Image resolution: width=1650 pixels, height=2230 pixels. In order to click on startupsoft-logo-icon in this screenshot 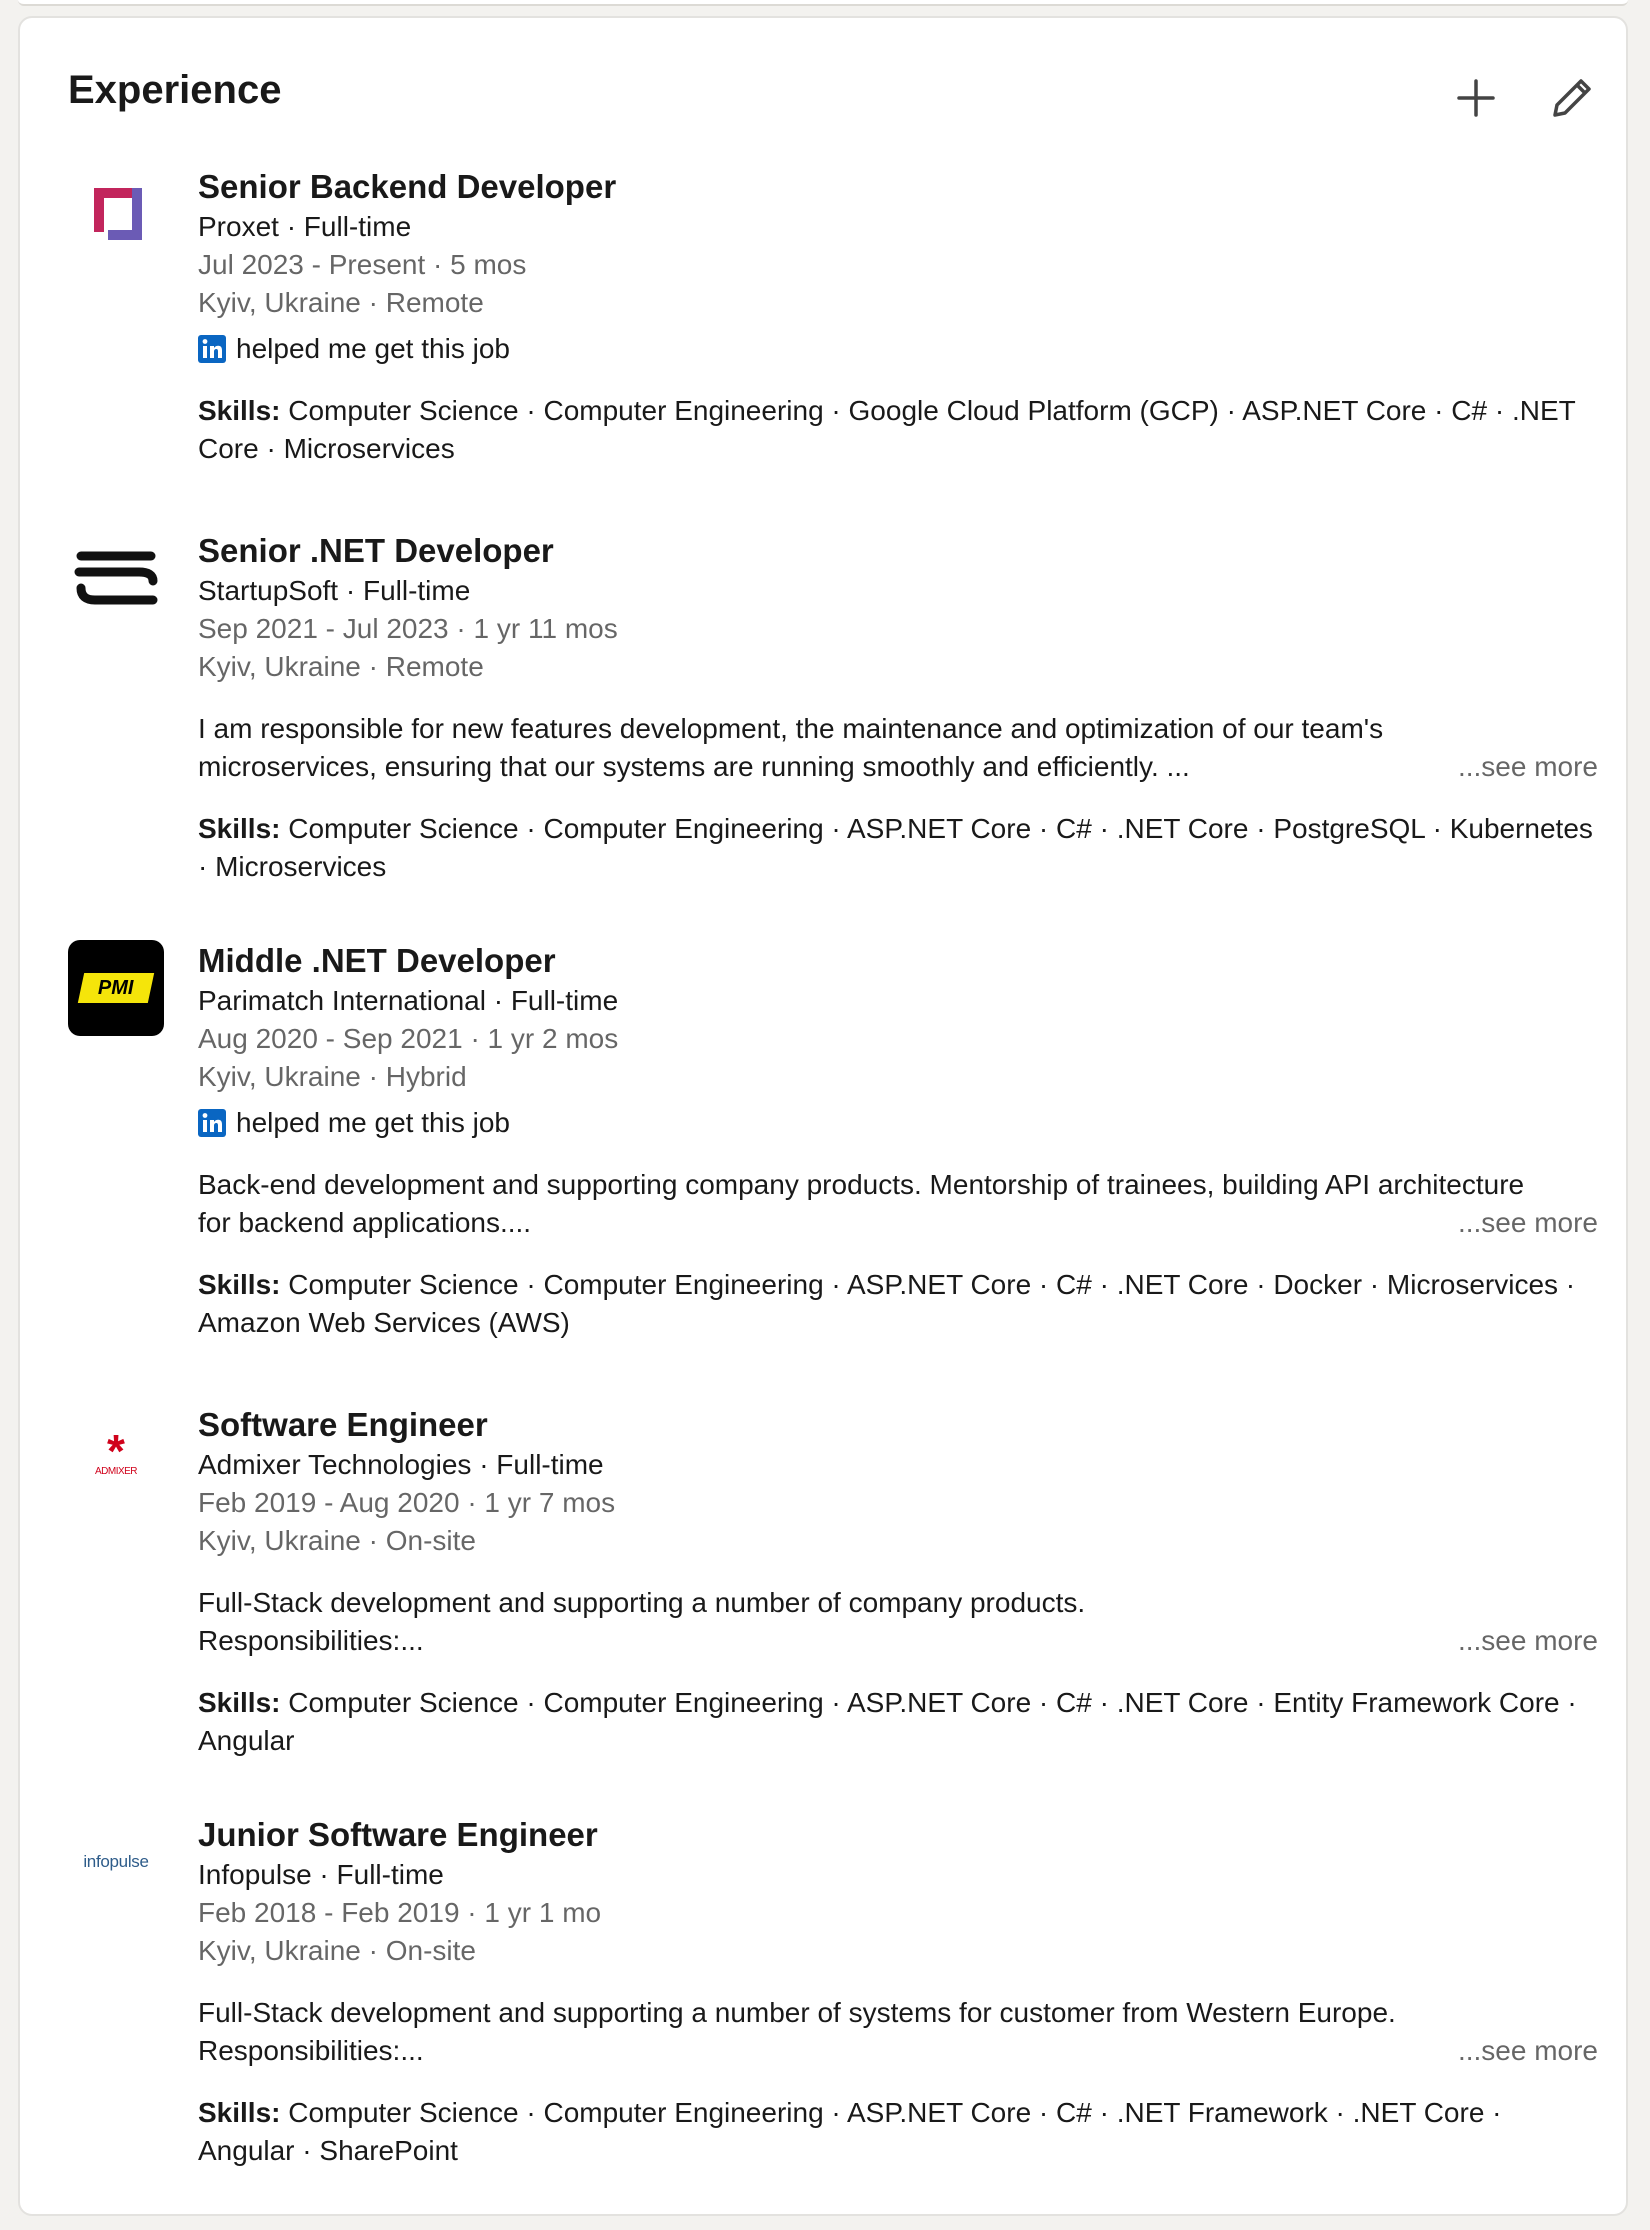, I will do `click(116, 578)`.